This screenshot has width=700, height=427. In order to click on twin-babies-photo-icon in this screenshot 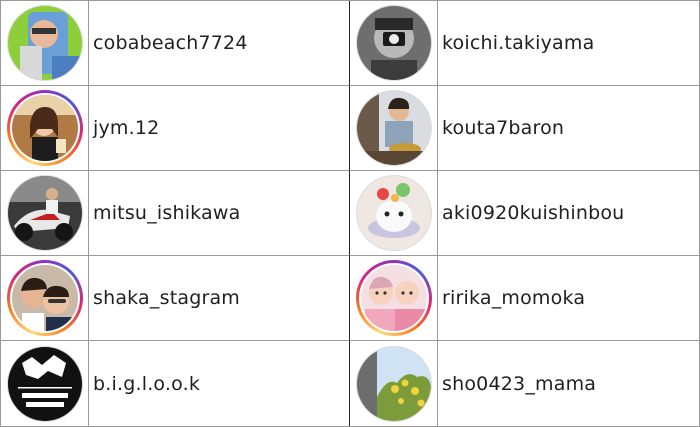, I will do `click(393, 298)`.